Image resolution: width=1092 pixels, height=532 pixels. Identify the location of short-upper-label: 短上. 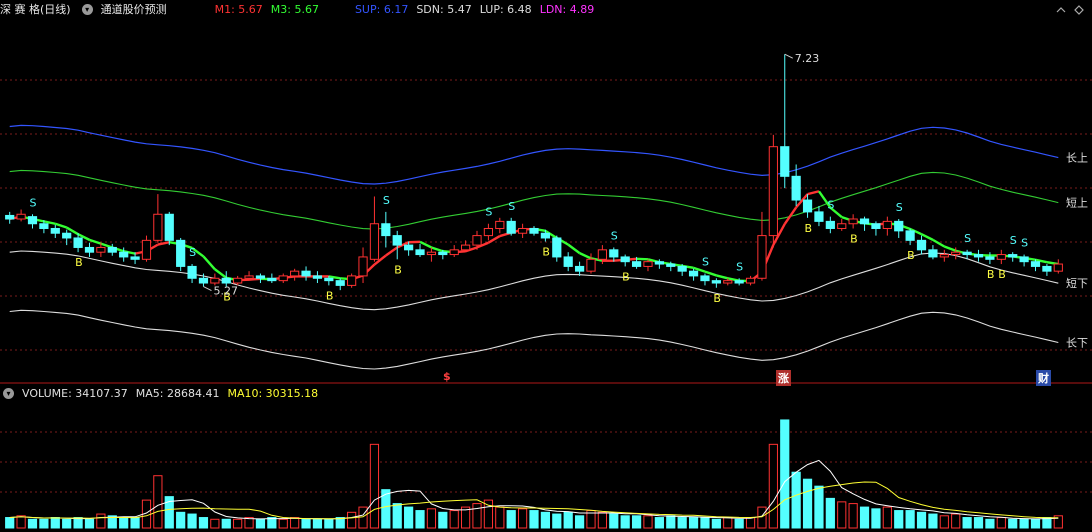
(1077, 203).